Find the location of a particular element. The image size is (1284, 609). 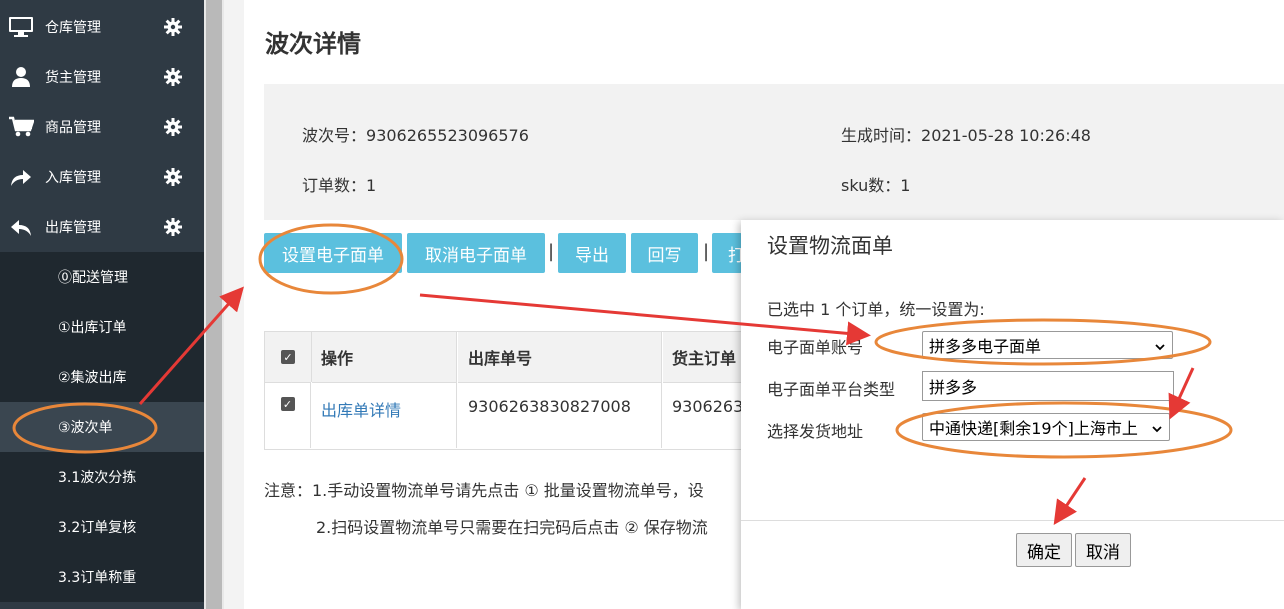

account-select: 拼多多电子面单 is located at coordinates (1047, 345).